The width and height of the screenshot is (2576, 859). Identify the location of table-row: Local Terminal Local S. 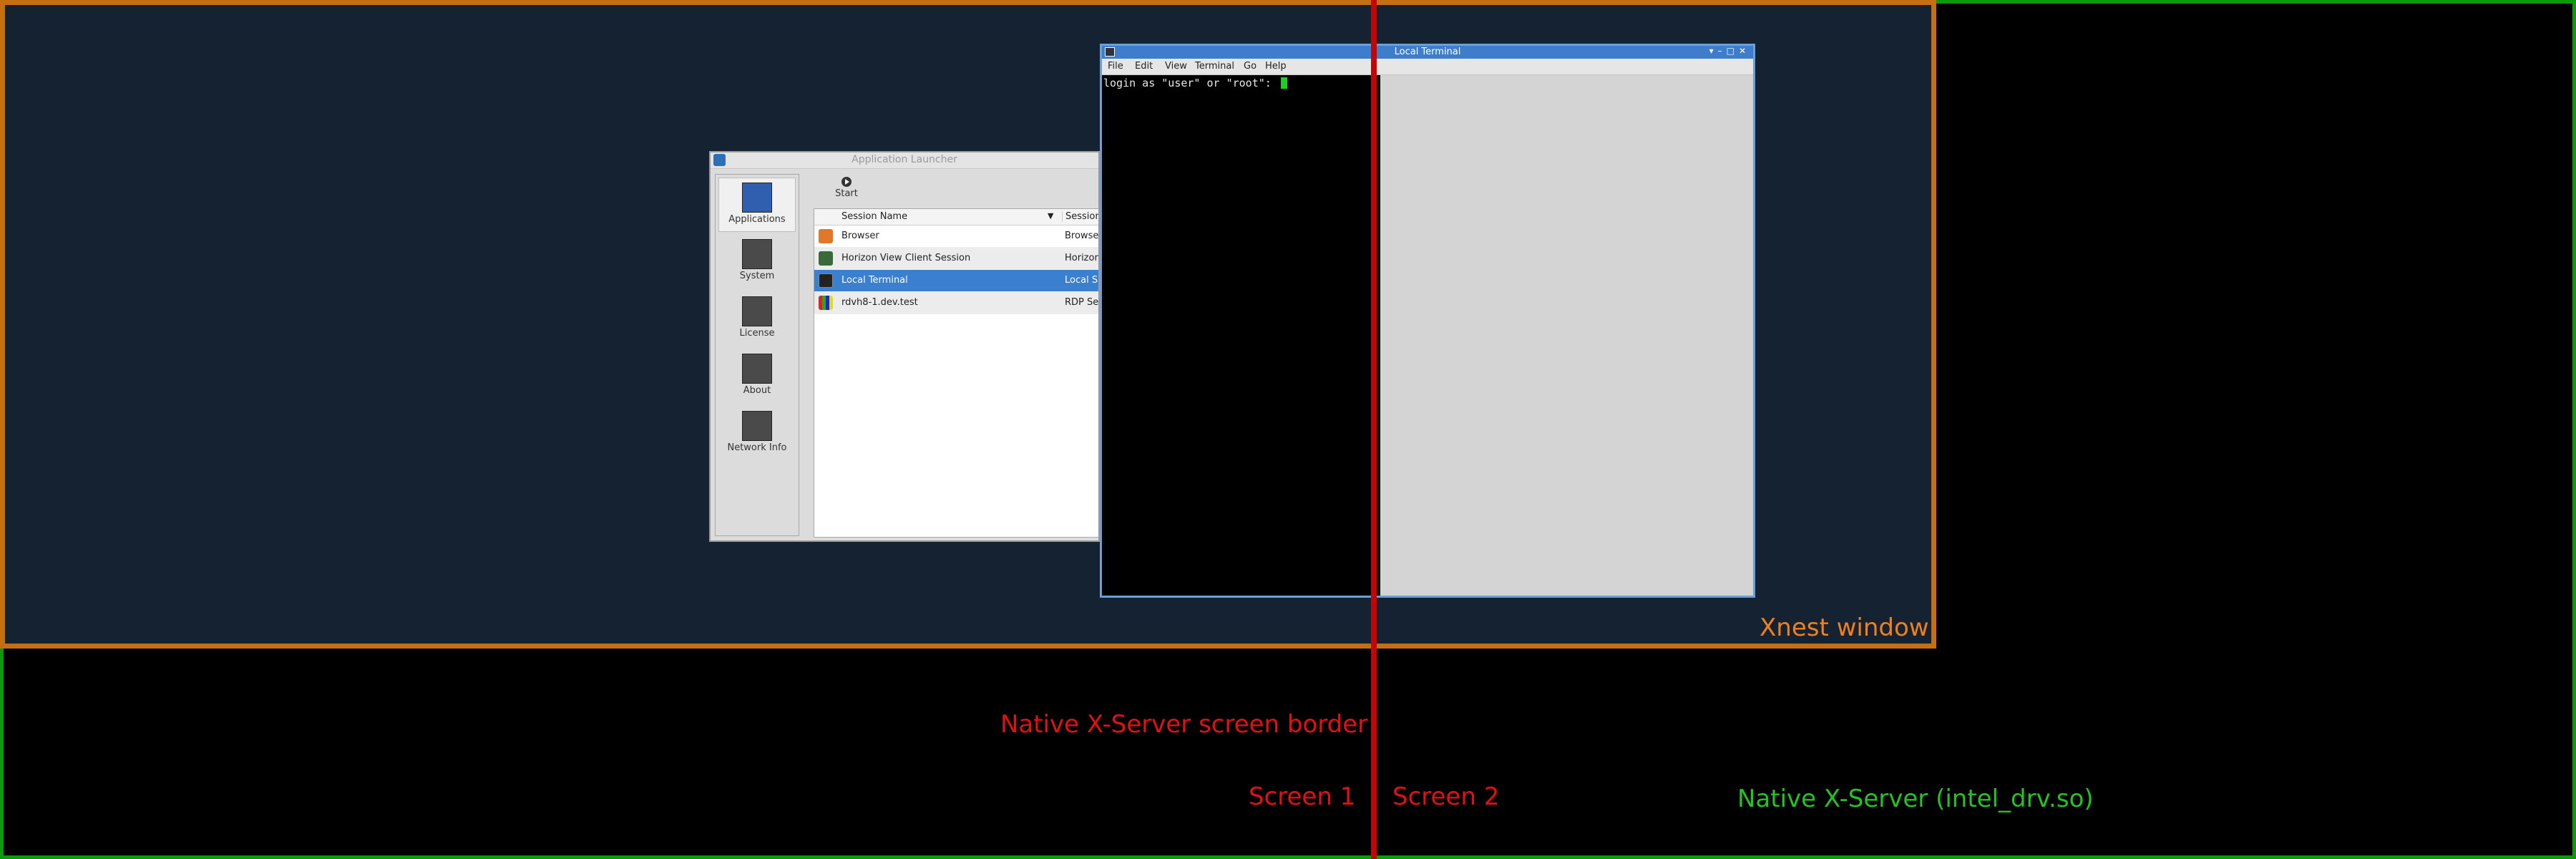
(956, 281).